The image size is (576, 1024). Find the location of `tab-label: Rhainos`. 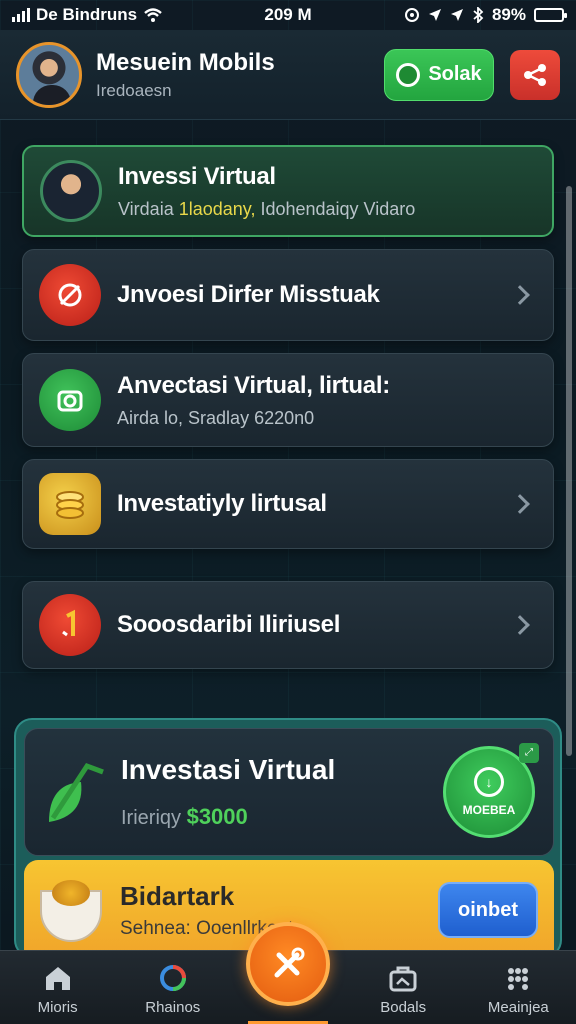

tab-label: Rhainos is located at coordinates (173, 1007).